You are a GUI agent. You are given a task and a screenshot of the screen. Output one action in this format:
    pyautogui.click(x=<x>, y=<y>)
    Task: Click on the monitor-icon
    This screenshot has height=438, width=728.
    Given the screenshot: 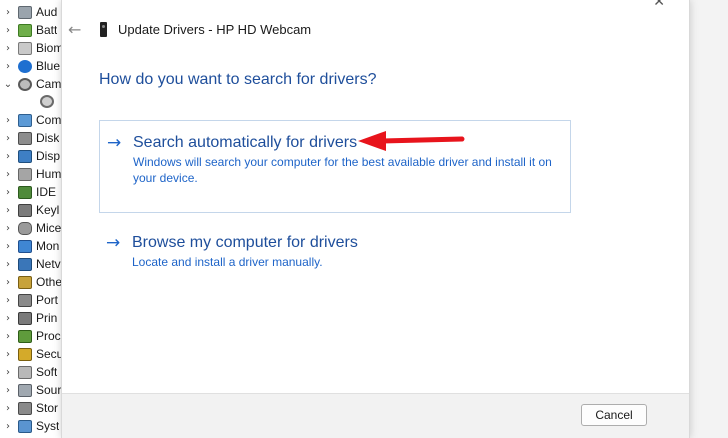 What is the action you would take?
    pyautogui.click(x=25, y=246)
    